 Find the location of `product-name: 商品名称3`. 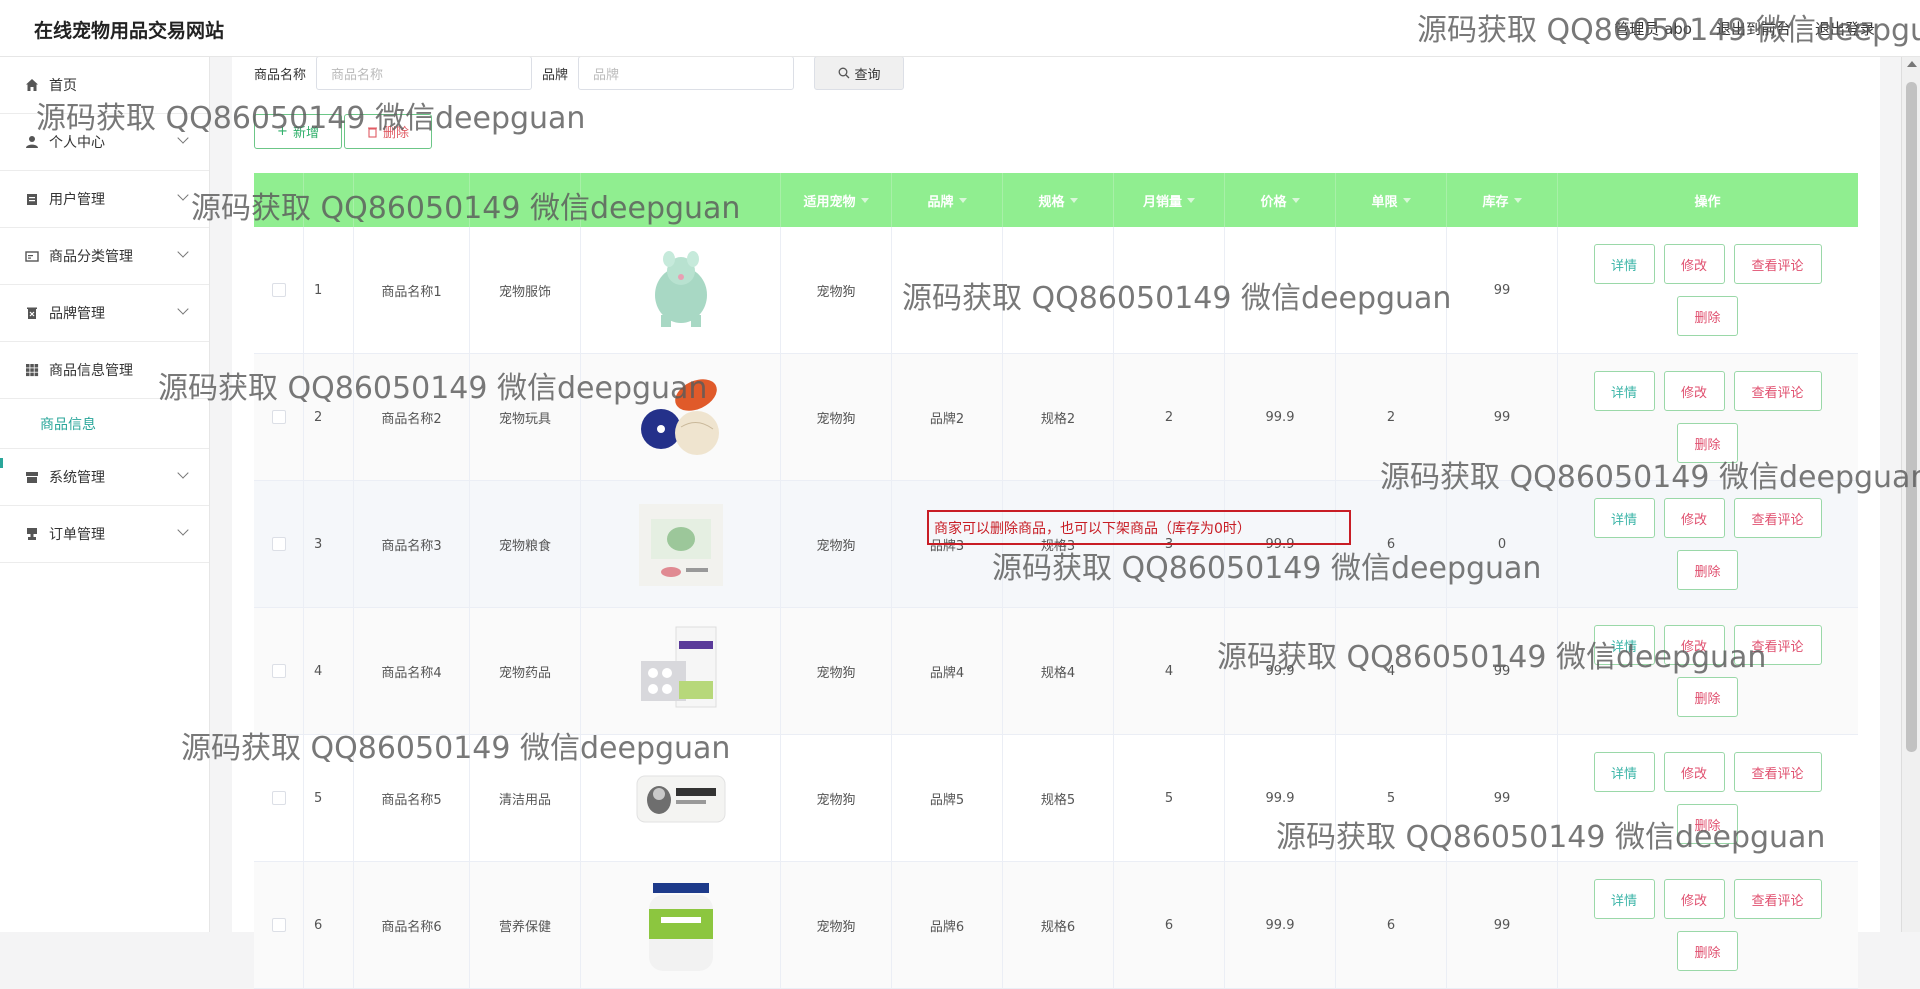

product-name: 商品名称3 is located at coordinates (412, 544).